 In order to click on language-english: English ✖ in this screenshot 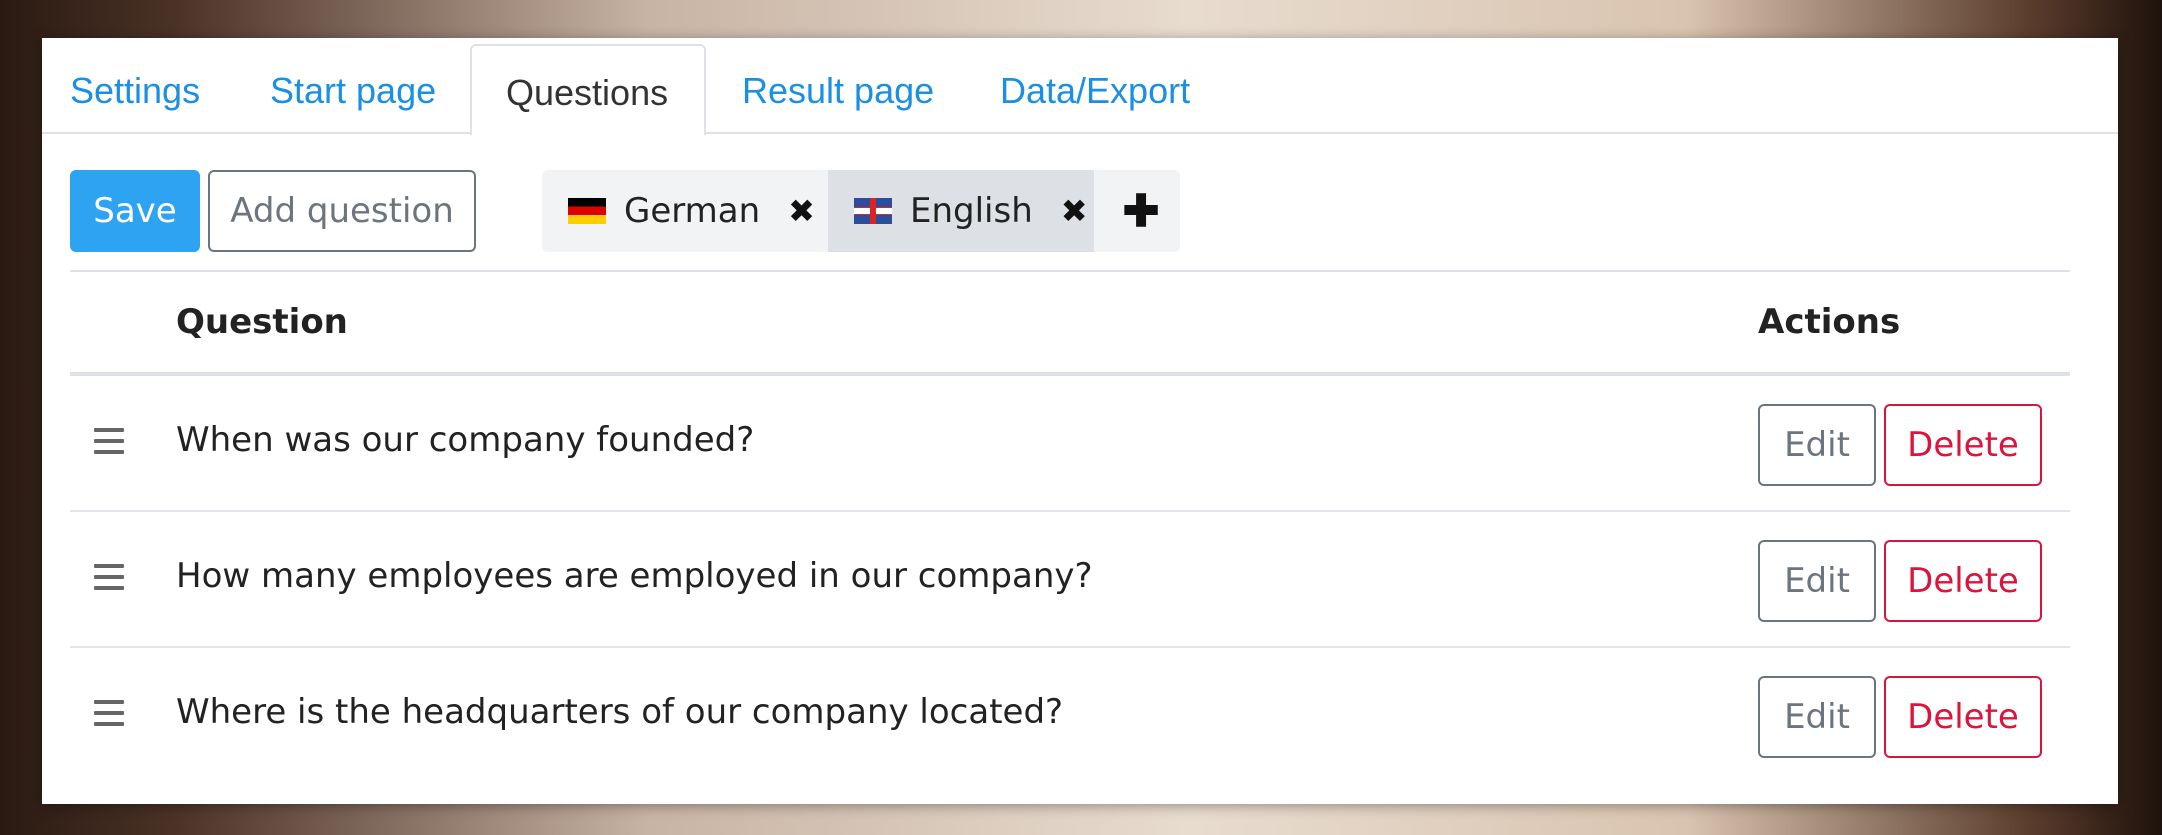, I will do `click(961, 211)`.